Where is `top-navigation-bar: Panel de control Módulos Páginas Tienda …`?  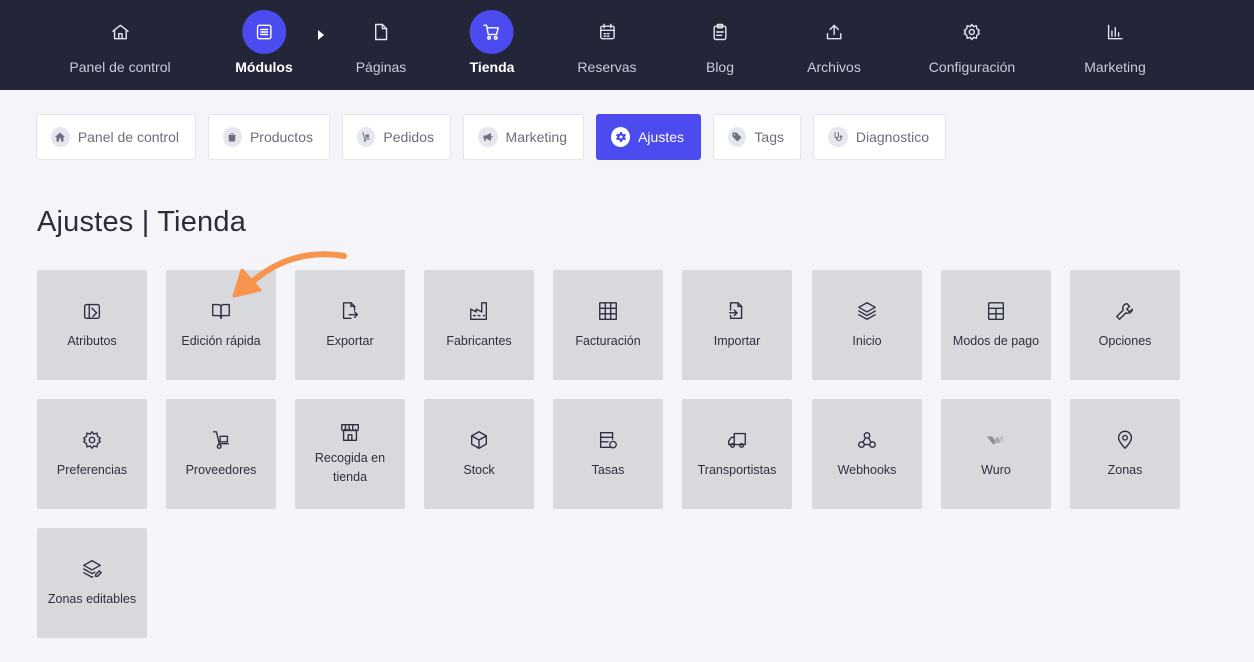 top-navigation-bar: Panel de control Módulos Páginas Tienda … is located at coordinates (627, 45).